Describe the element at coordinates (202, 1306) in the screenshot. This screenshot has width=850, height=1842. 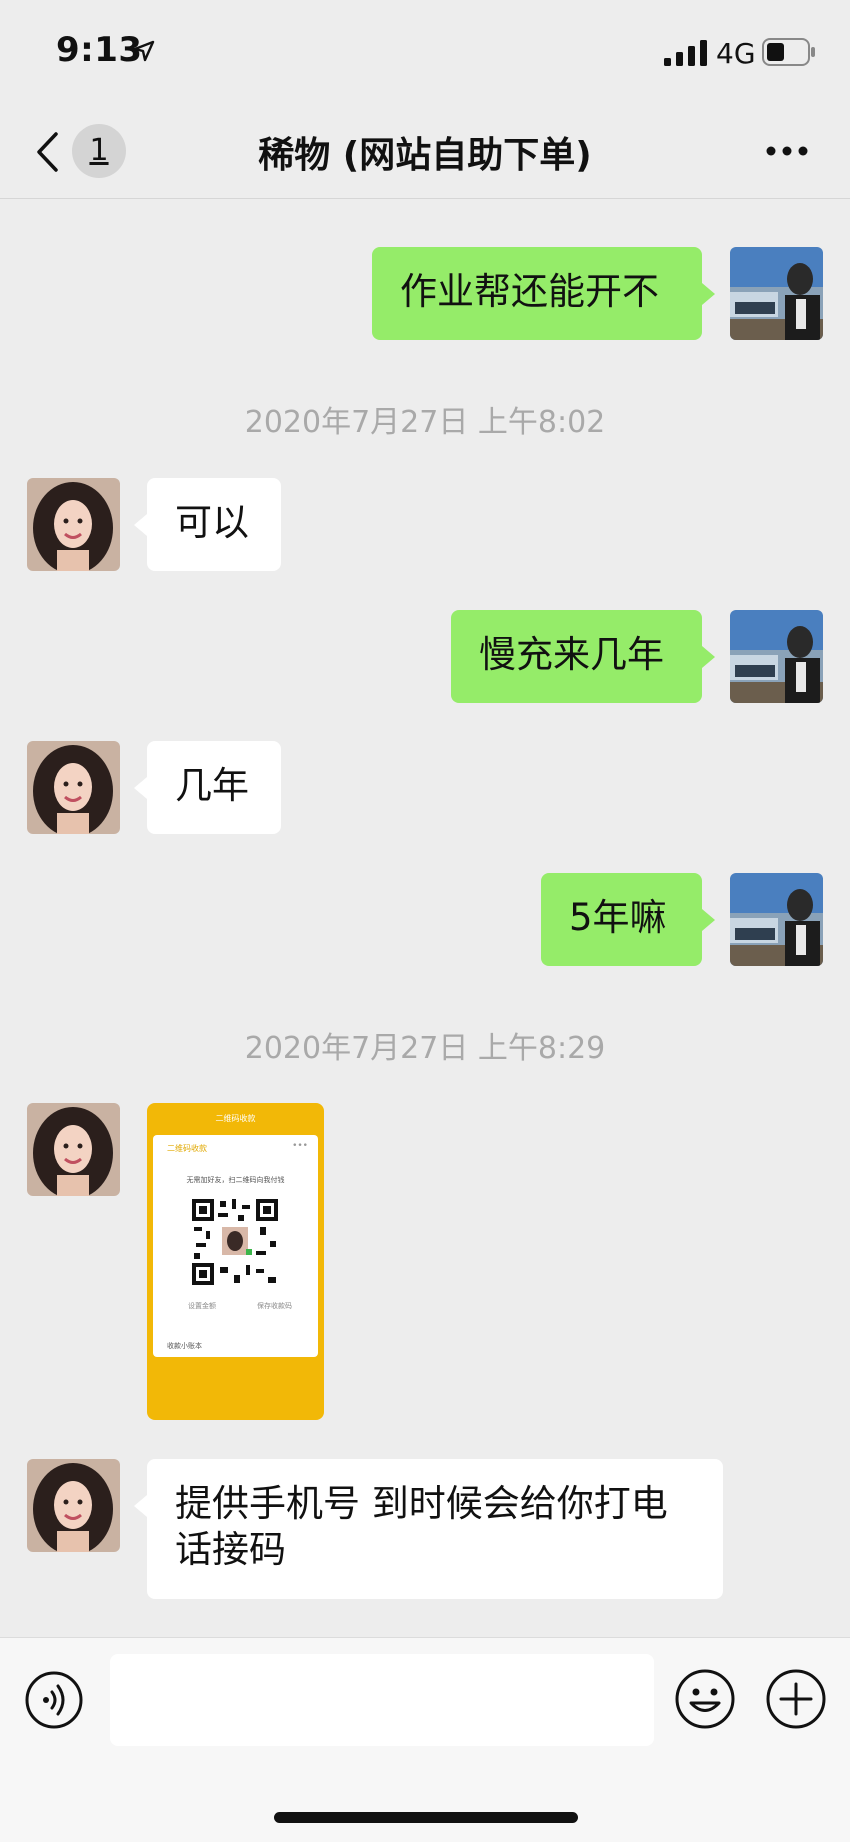
I see `image-link-set-amount: 设置金额` at that location.